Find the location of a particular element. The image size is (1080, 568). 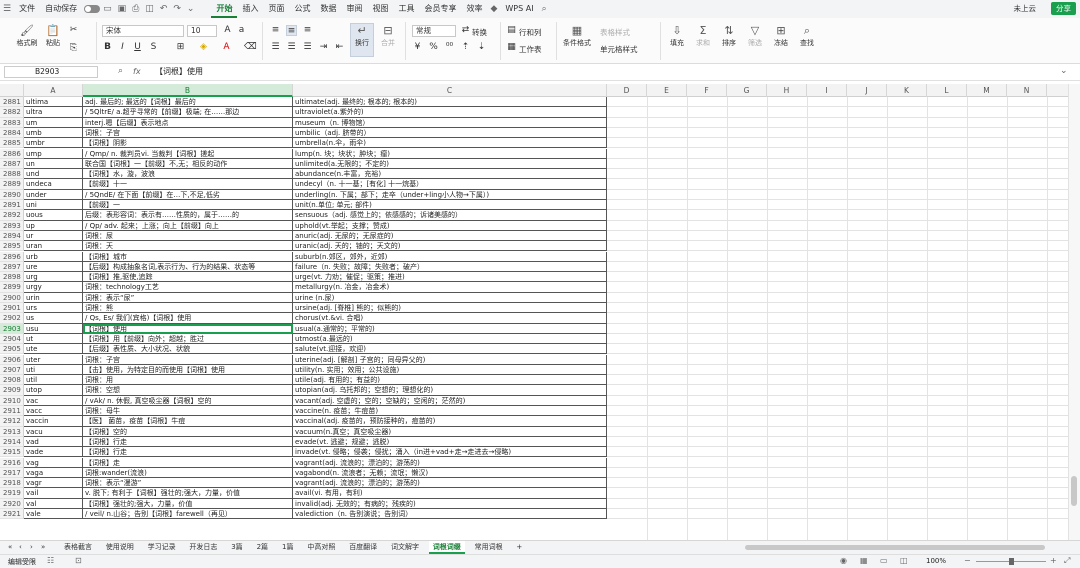

find-button: ⌕ 查找 is located at coordinates (807, 36).